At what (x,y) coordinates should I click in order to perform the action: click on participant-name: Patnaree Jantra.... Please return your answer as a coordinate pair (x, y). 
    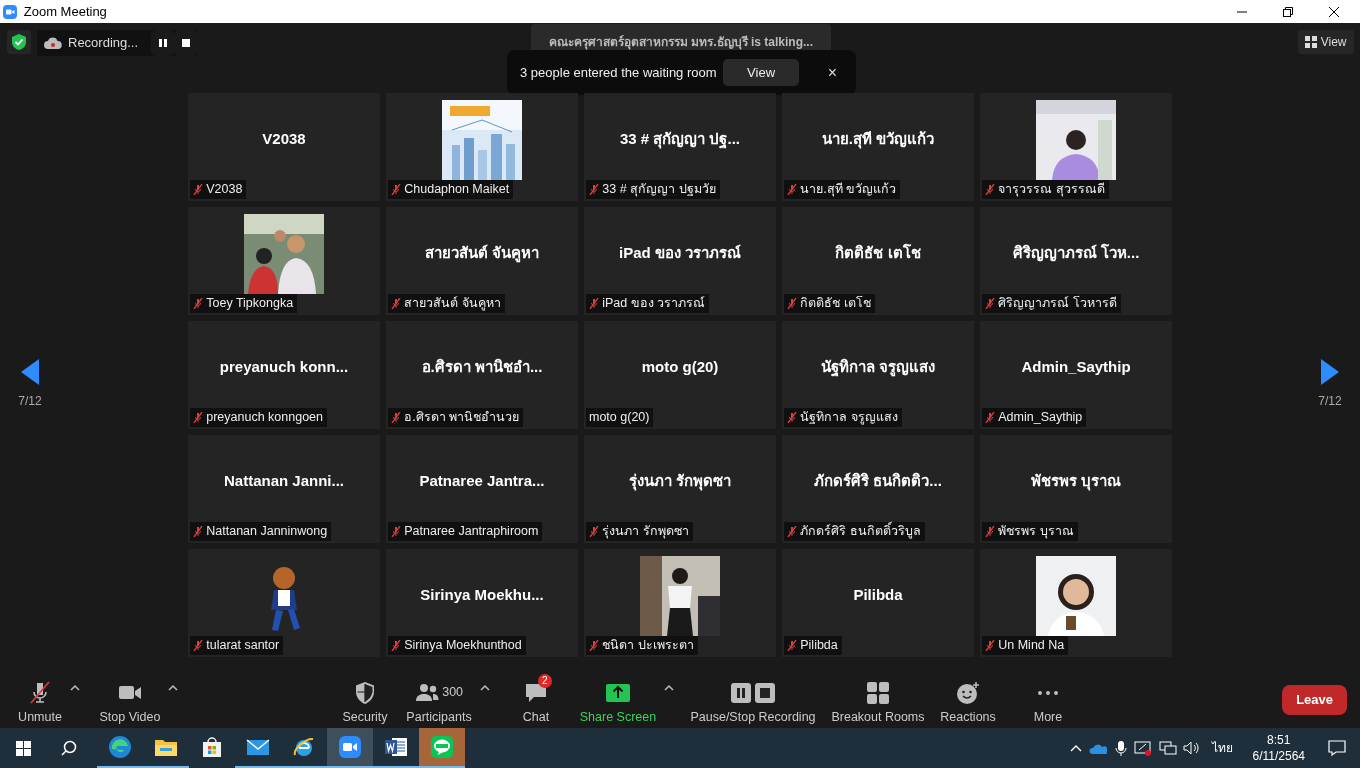
    Looking at the image, I should click on (482, 480).